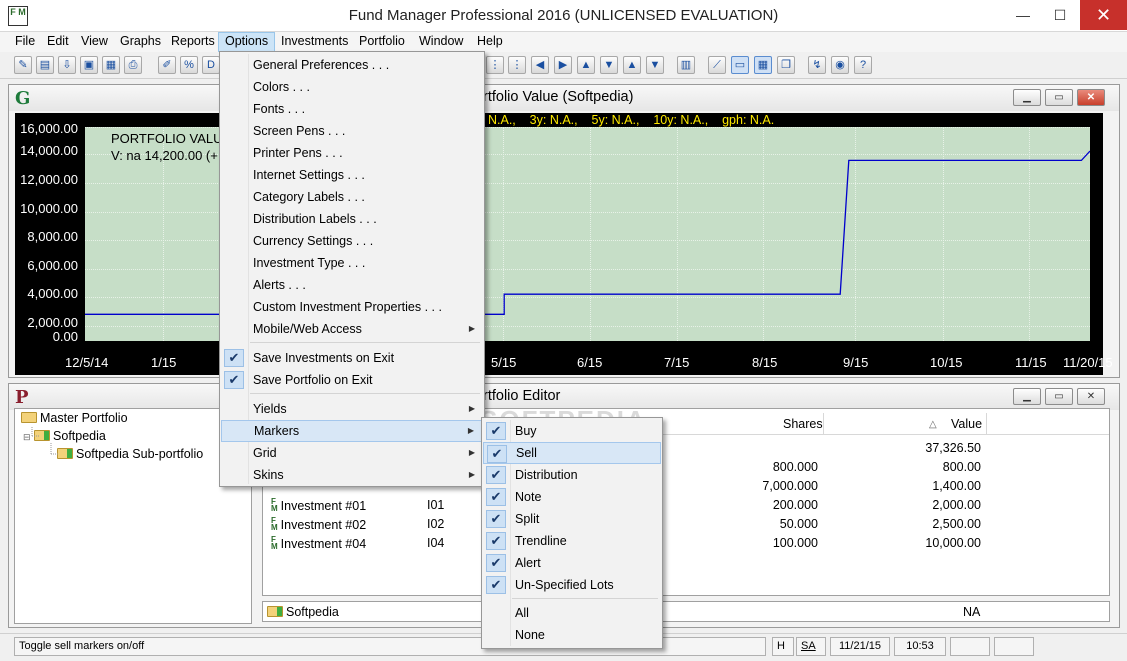  I want to click on edit-icon: ✐, so click(167, 65).